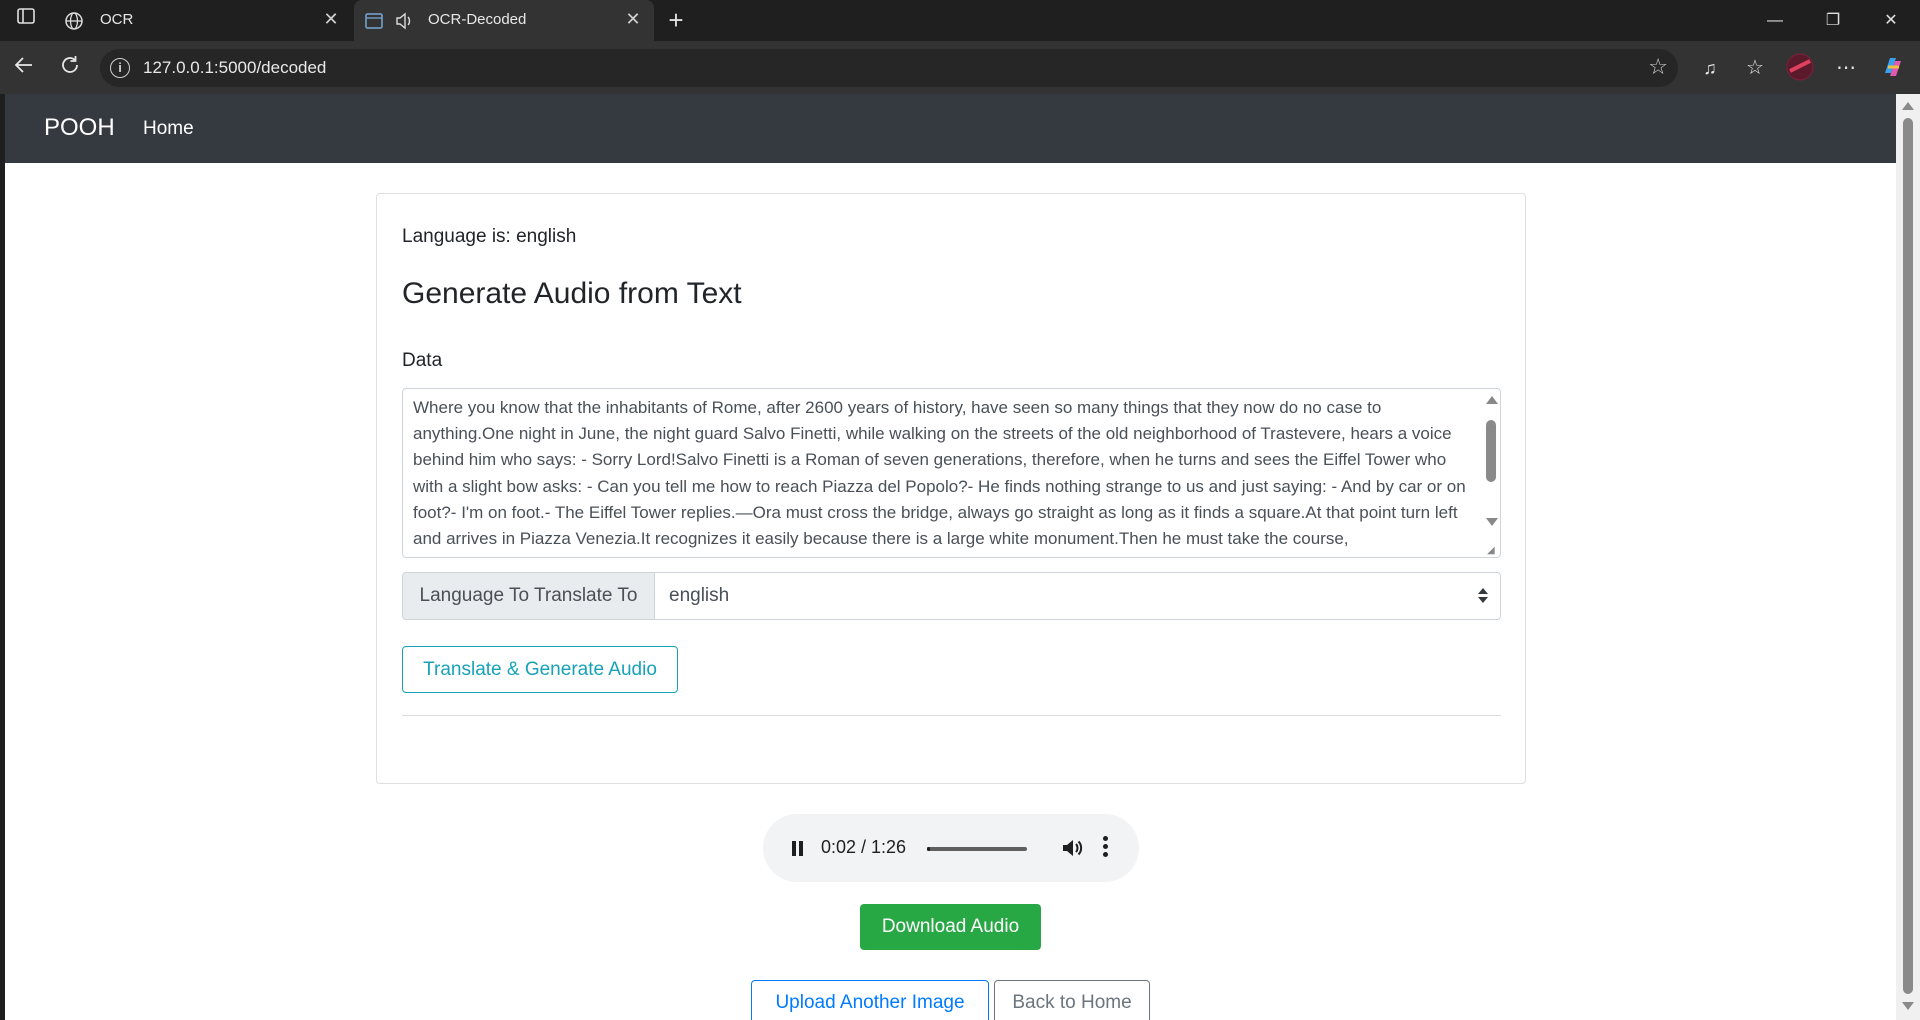 The image size is (1920, 1020). What do you see at coordinates (1492, 550) in the screenshot?
I see `resize-handle-icon: ◢` at bounding box center [1492, 550].